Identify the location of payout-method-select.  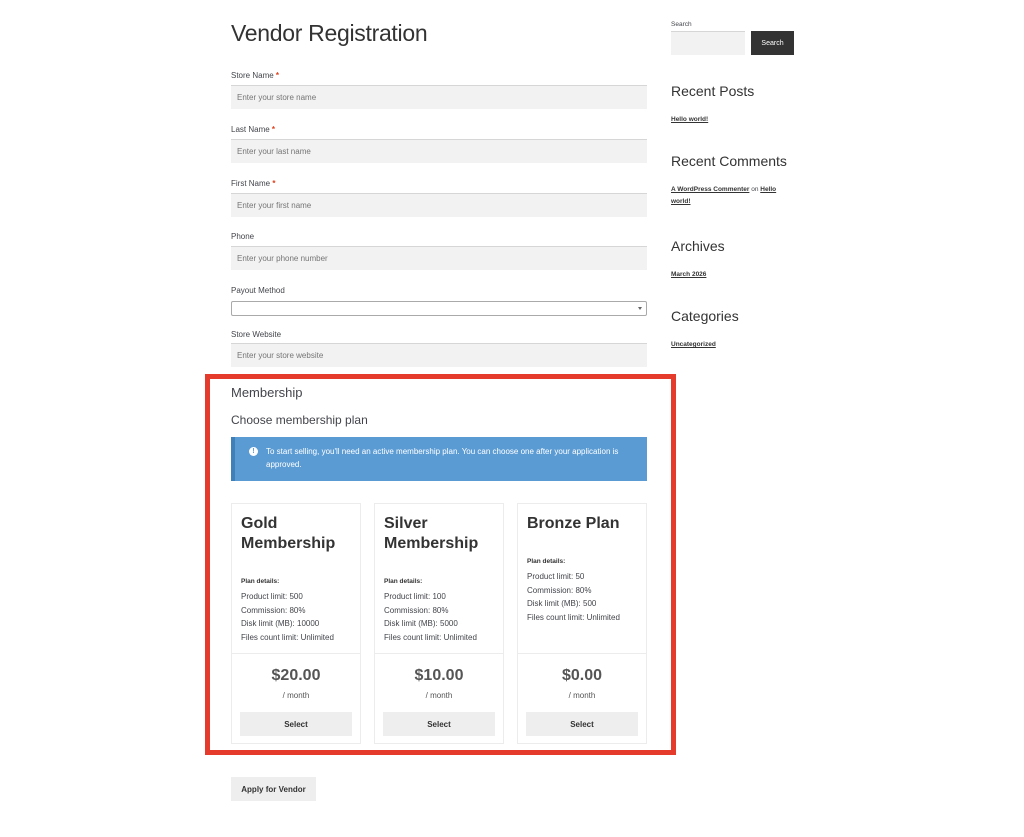
(439, 308).